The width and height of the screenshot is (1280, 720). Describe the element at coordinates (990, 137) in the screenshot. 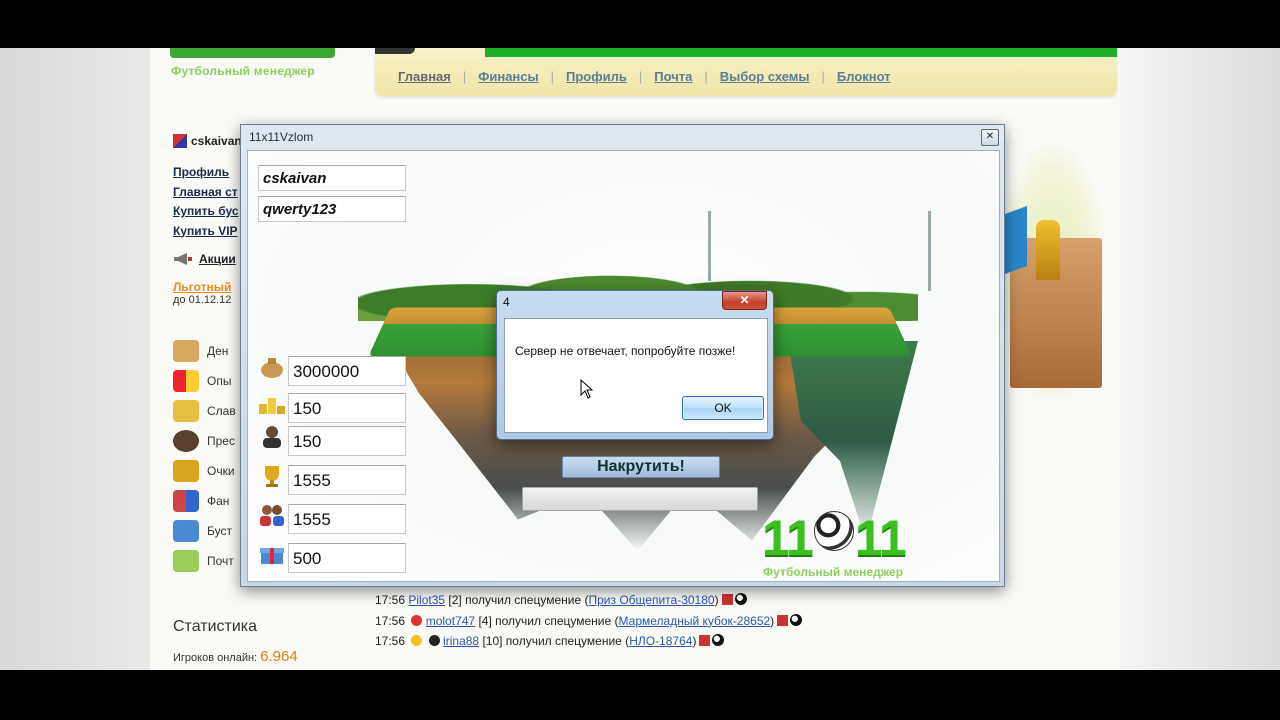

I see `app-close-button: ✕` at that location.